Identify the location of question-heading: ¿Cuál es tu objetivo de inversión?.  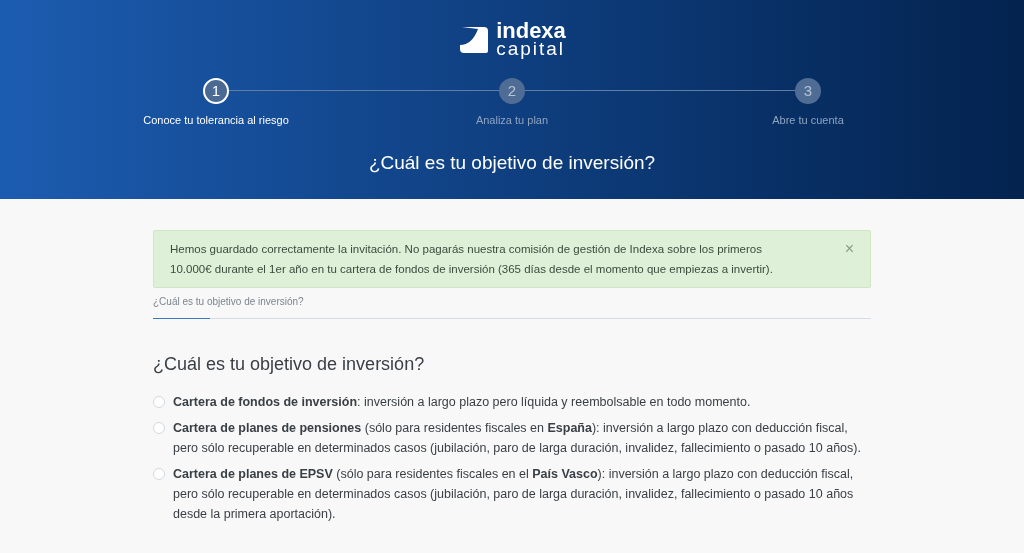
(289, 364).